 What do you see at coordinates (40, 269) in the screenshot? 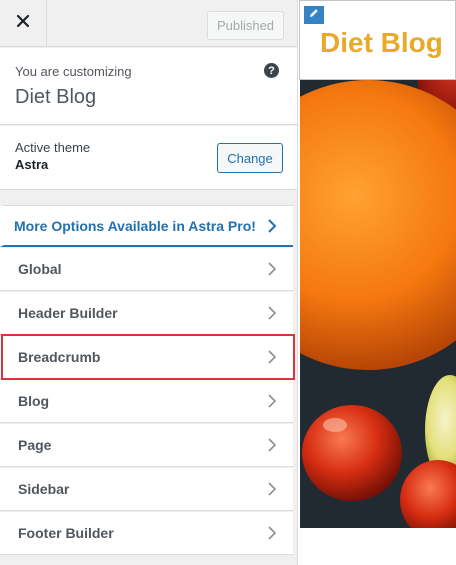
I see `section-label: Global` at bounding box center [40, 269].